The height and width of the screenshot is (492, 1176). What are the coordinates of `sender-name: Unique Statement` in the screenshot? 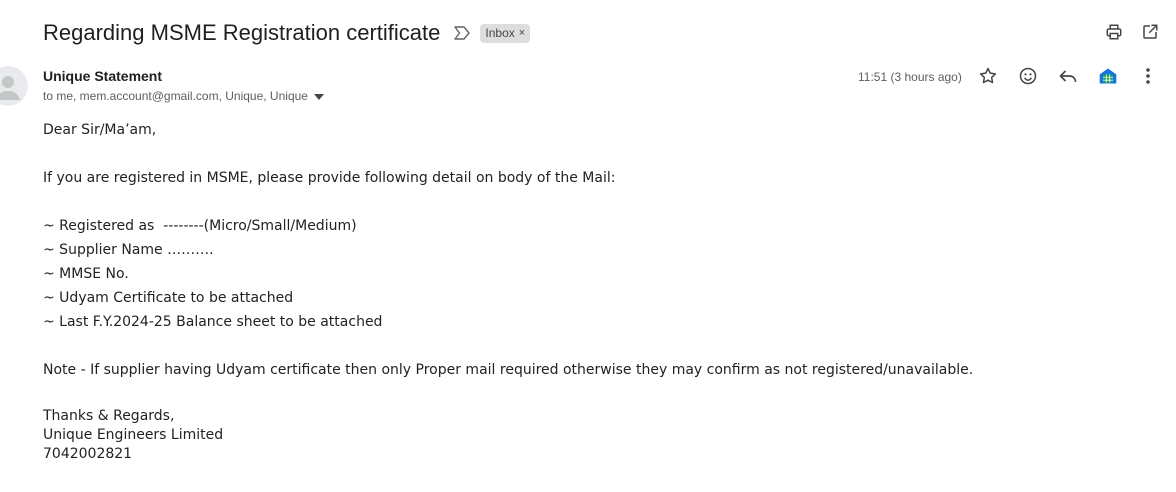 It's located at (102, 76).